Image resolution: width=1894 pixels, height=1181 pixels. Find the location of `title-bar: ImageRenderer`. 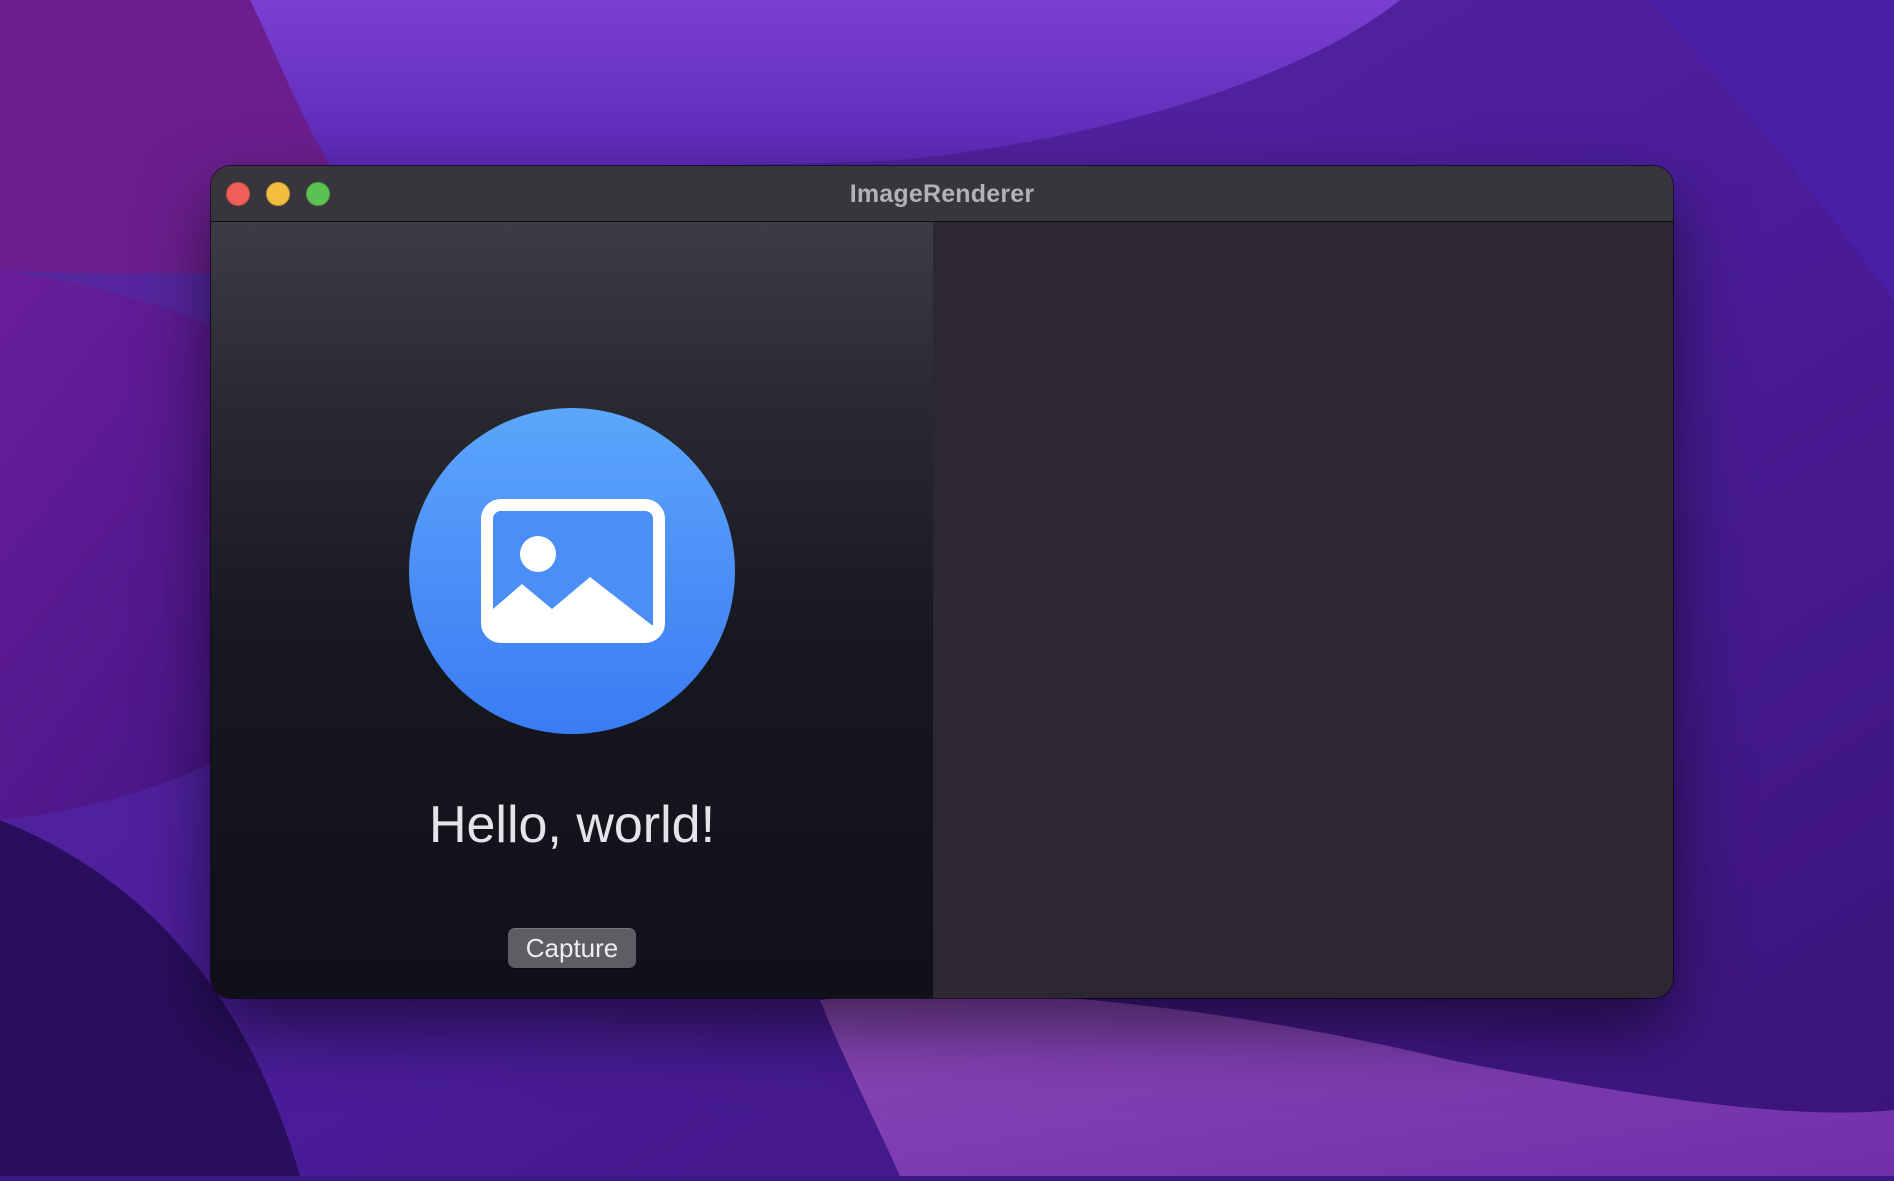

title-bar: ImageRenderer is located at coordinates (942, 194).